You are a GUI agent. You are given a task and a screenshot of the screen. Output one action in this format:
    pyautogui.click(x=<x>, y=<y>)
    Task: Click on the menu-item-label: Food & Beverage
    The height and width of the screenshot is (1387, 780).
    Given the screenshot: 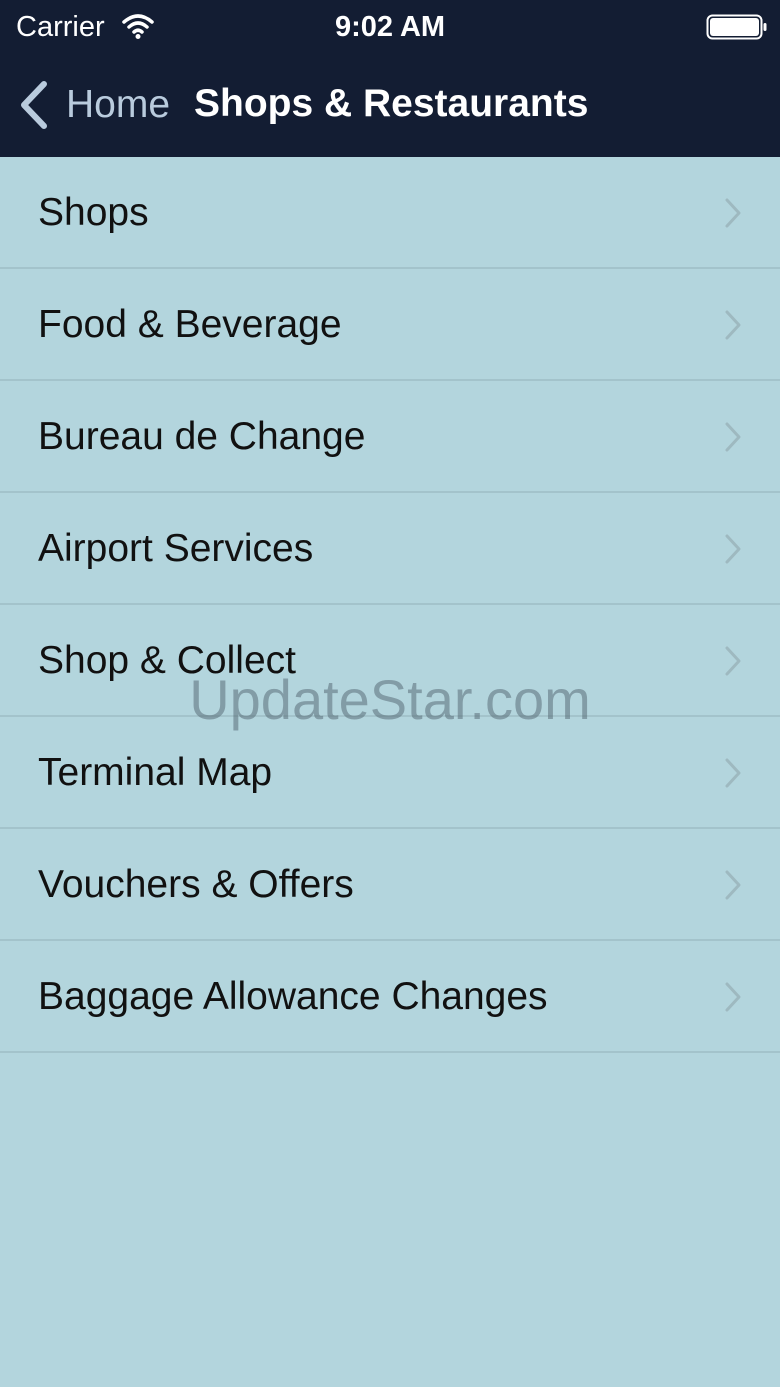 What is the action you would take?
    pyautogui.click(x=190, y=324)
    